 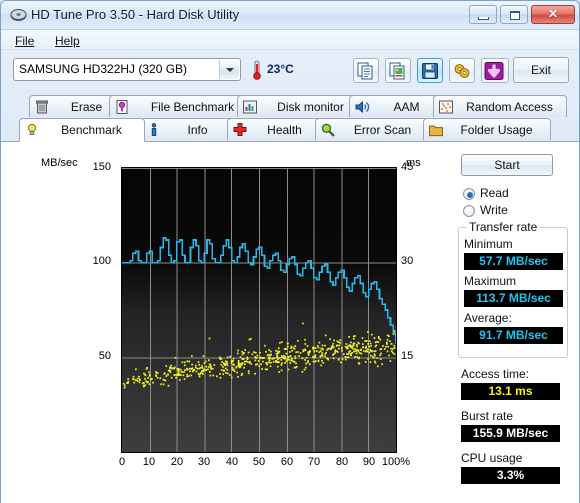 What do you see at coordinates (436, 130) in the screenshot?
I see `folder-icon` at bounding box center [436, 130].